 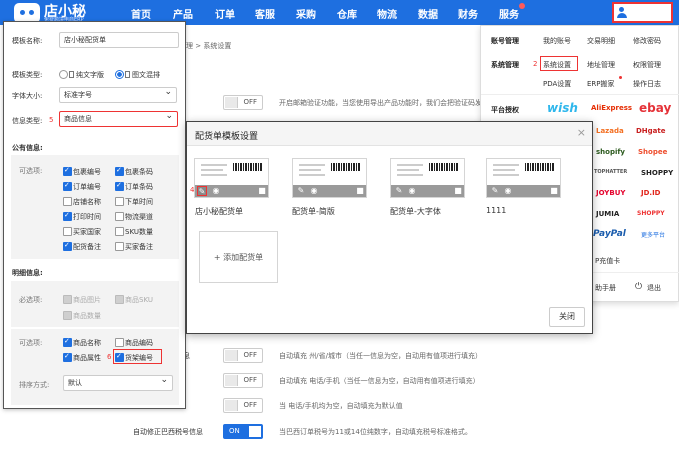 I want to click on system-heading: 系统管理, so click(x=505, y=65).